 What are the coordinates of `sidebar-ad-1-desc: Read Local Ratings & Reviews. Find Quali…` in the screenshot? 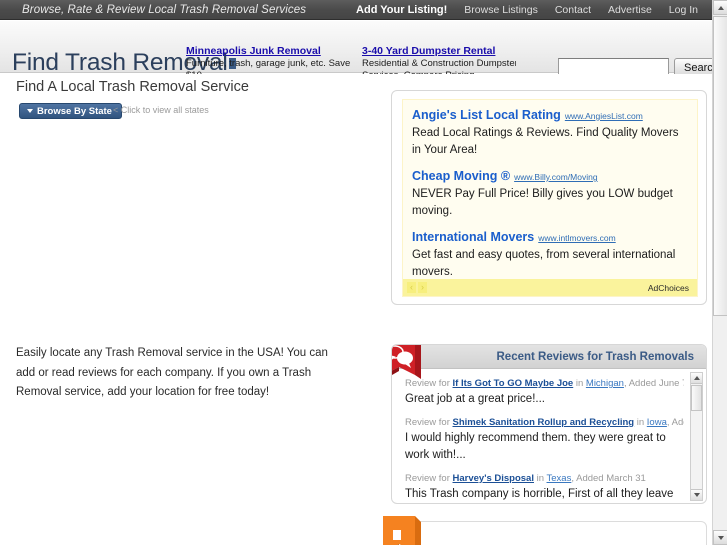 It's located at (545, 141).